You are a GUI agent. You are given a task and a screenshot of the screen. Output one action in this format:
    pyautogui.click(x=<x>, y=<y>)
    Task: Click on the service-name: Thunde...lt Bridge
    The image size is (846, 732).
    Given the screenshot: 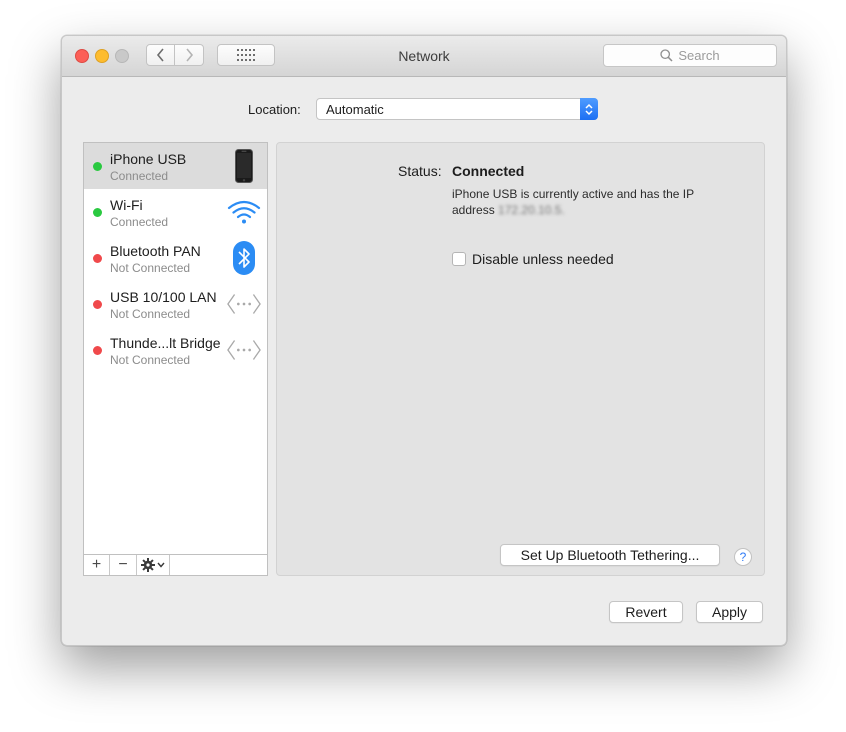 What is the action you would take?
    pyautogui.click(x=165, y=343)
    